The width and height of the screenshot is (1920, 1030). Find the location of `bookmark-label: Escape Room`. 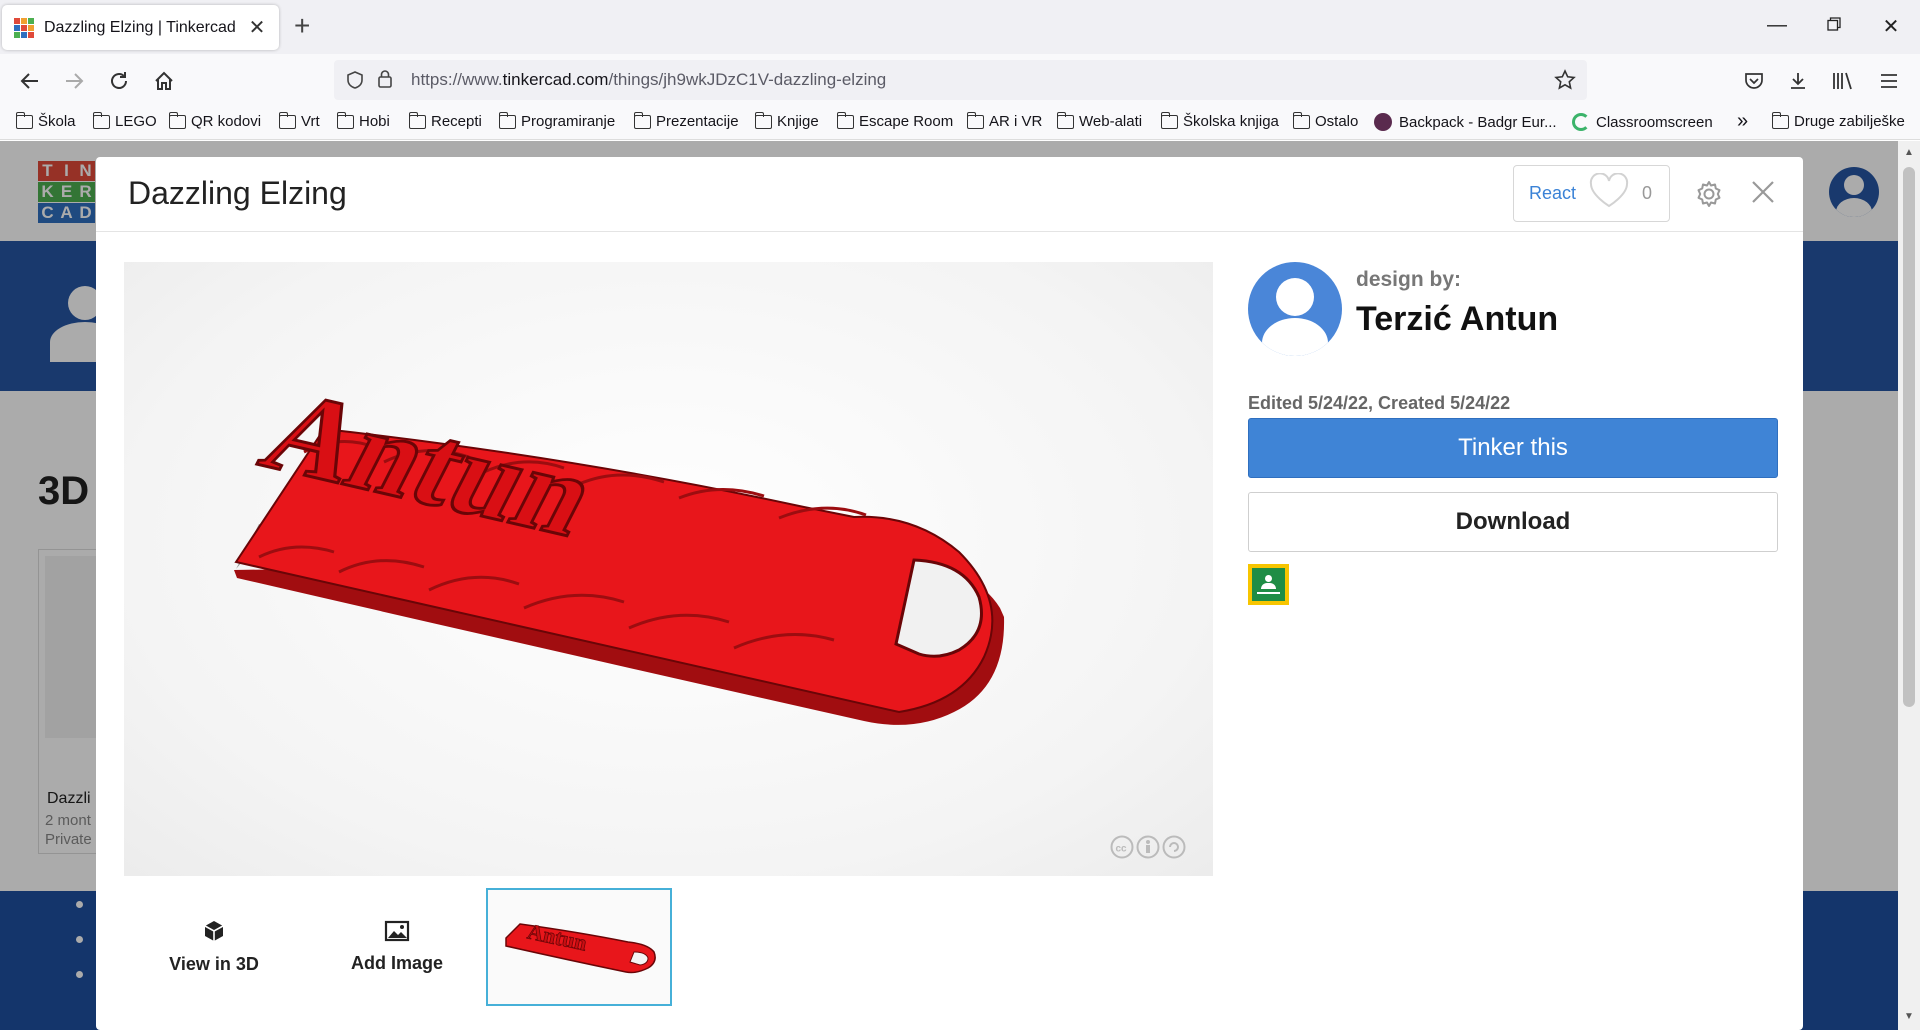

bookmark-label: Escape Room is located at coordinates (906, 121).